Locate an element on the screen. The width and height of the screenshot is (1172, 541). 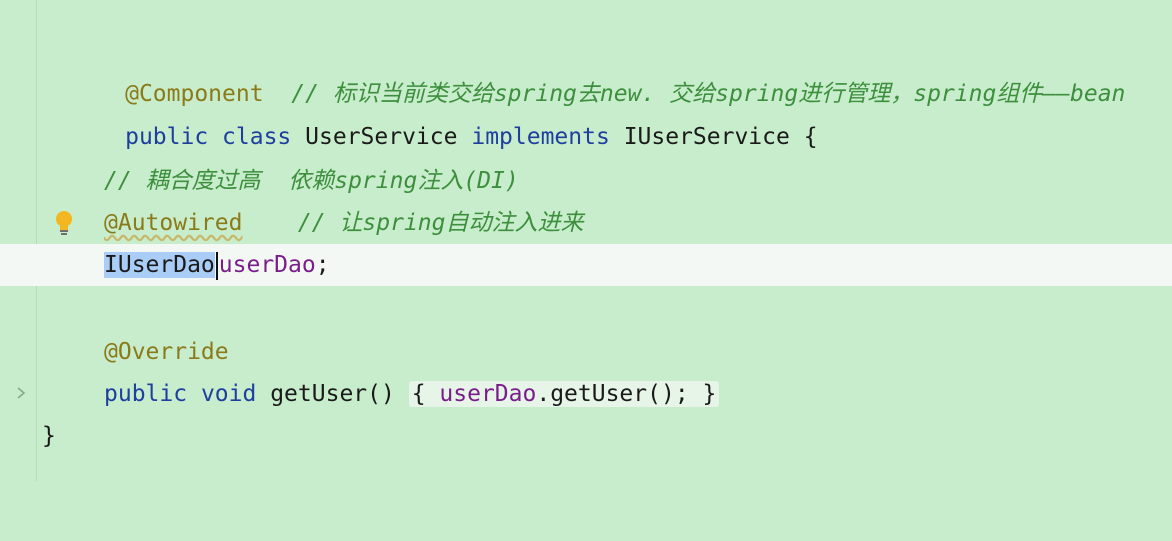
method-close-brace: } is located at coordinates (709, 394).